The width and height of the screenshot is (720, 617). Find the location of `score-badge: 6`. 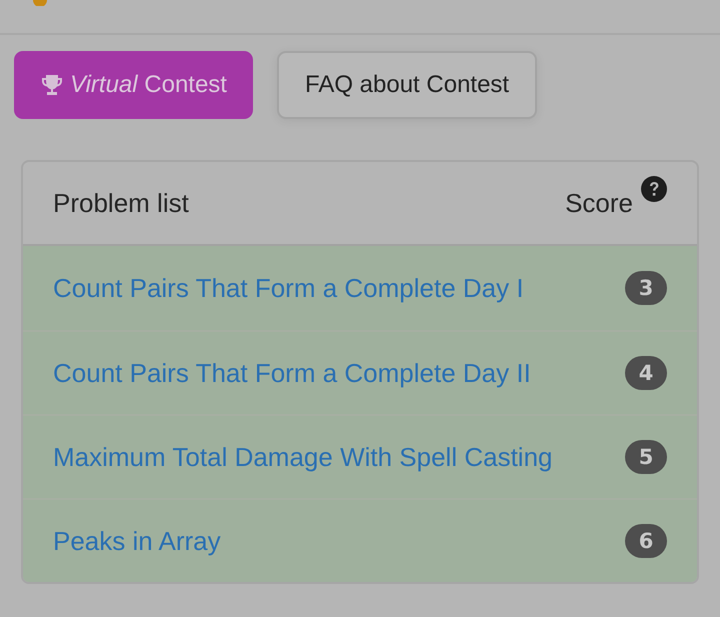

score-badge: 6 is located at coordinates (646, 541).